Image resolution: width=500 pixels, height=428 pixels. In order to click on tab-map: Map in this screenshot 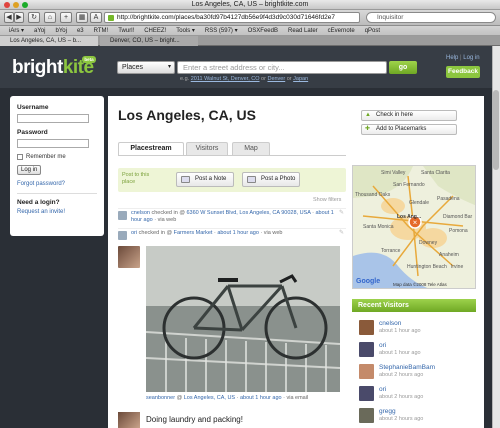, I will do `click(251, 148)`.